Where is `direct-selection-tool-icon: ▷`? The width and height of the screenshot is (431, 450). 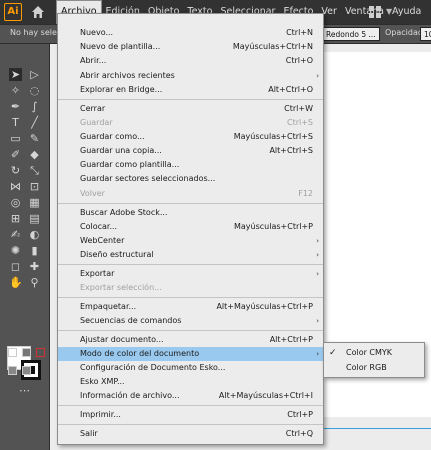 direct-selection-tool-icon: ▷ is located at coordinates (34, 74).